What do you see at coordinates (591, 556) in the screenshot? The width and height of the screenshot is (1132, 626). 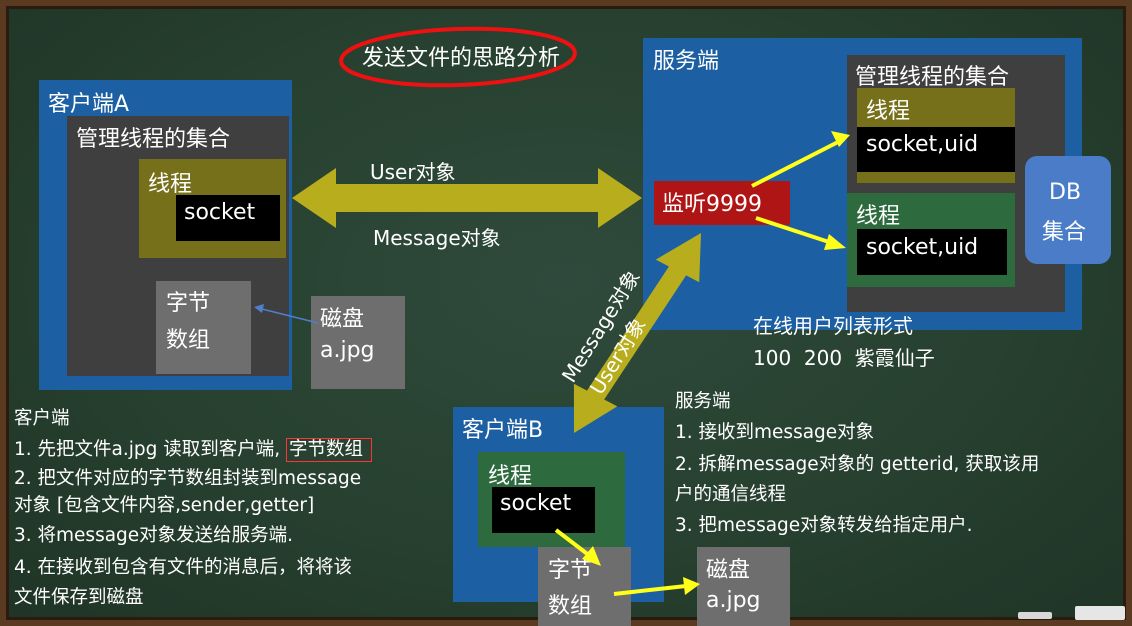 I see `arrow-socket-to-bytes-b-head` at bounding box center [591, 556].